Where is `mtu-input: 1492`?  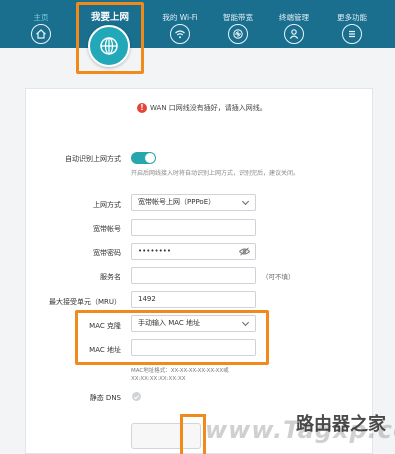 mtu-input: 1492 is located at coordinates (193, 299).